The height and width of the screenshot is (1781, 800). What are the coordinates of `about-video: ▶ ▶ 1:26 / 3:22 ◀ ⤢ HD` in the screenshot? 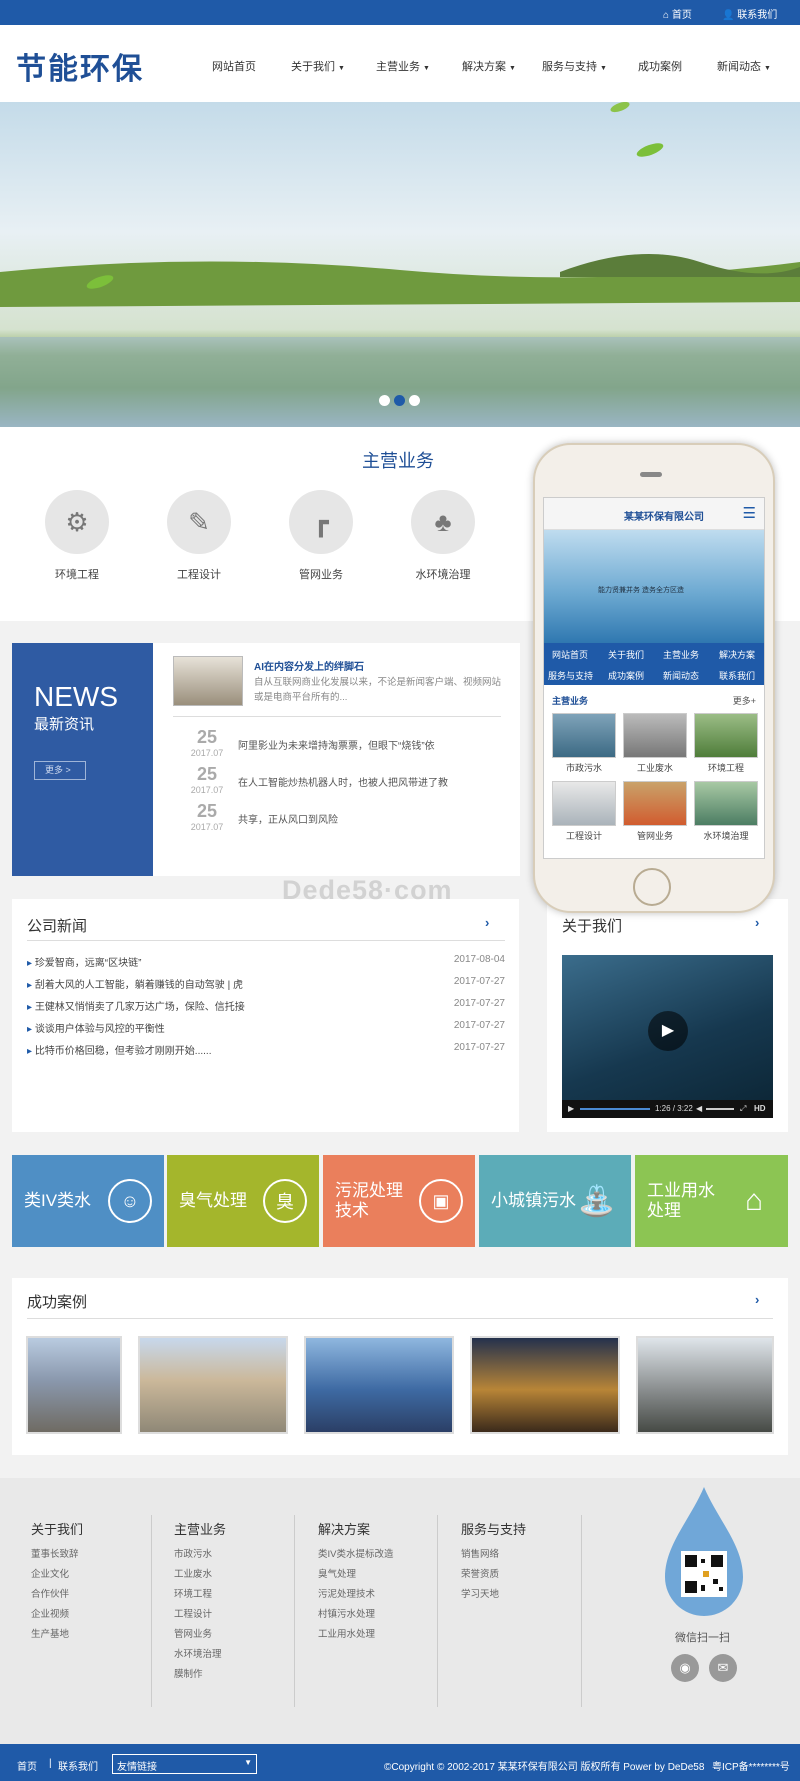 It's located at (667, 1036).